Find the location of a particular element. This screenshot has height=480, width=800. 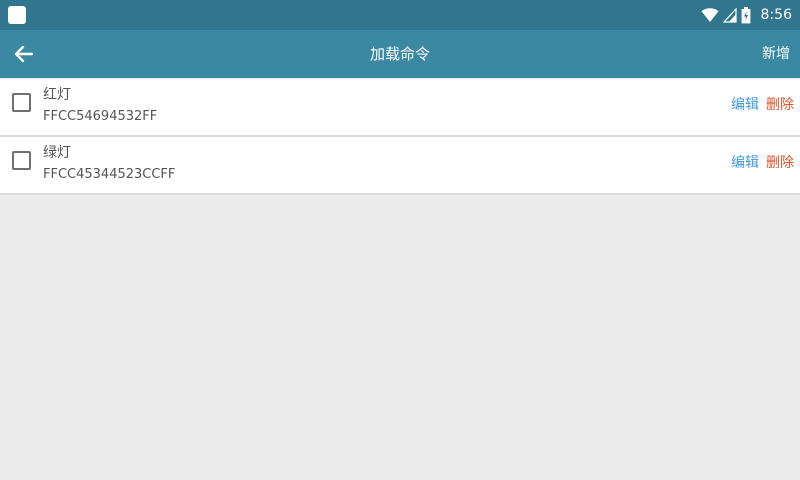

command-code: FFCC54694532FF is located at coordinates (100, 116).